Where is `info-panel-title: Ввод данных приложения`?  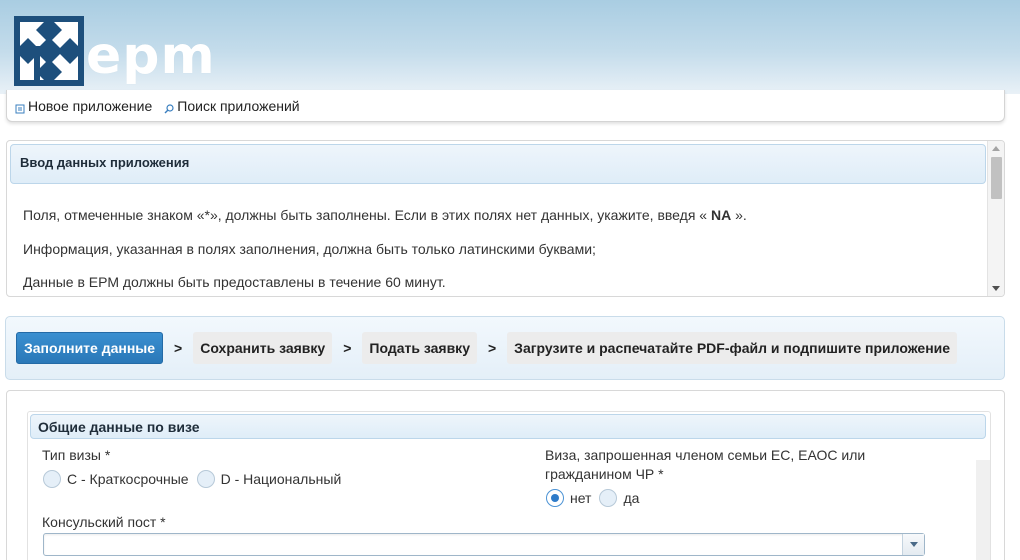
info-panel-title: Ввод данных приложения is located at coordinates (498, 164).